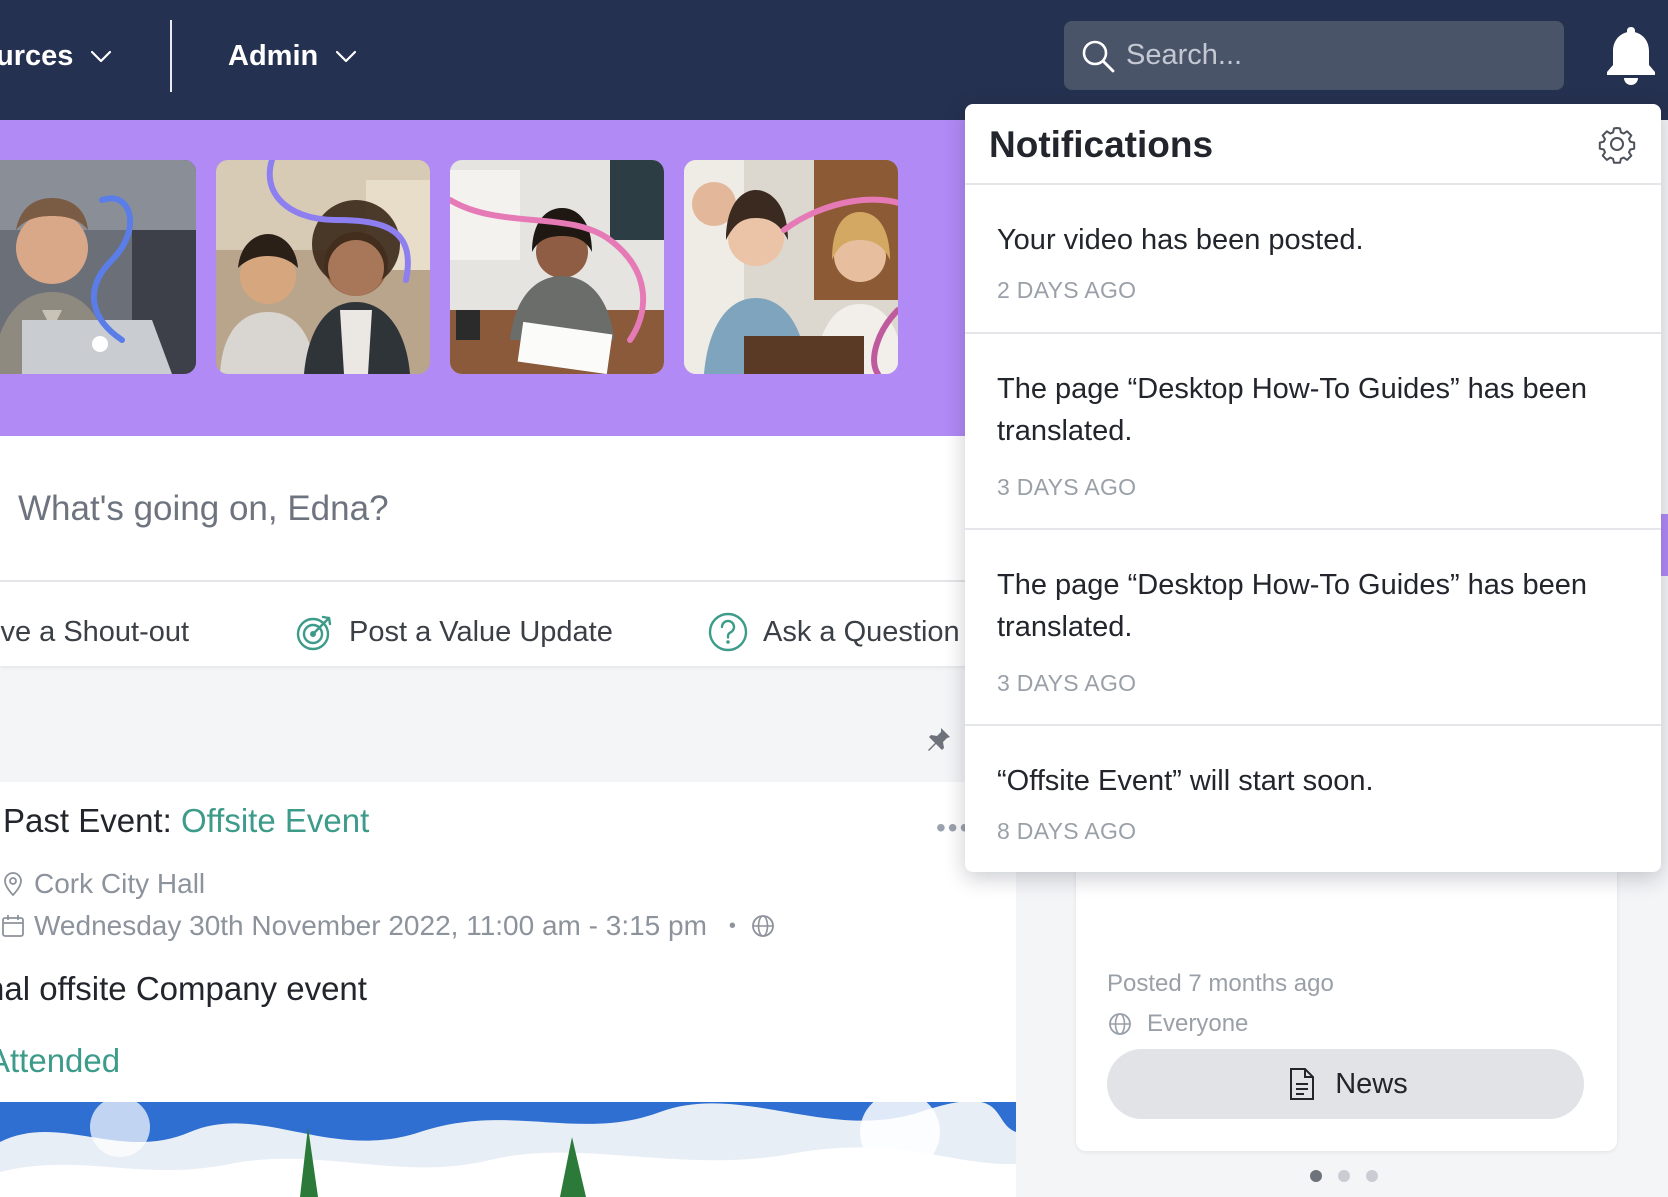 The height and width of the screenshot is (1197, 1668). I want to click on action-label: ive a Shout-out, so click(95, 631).